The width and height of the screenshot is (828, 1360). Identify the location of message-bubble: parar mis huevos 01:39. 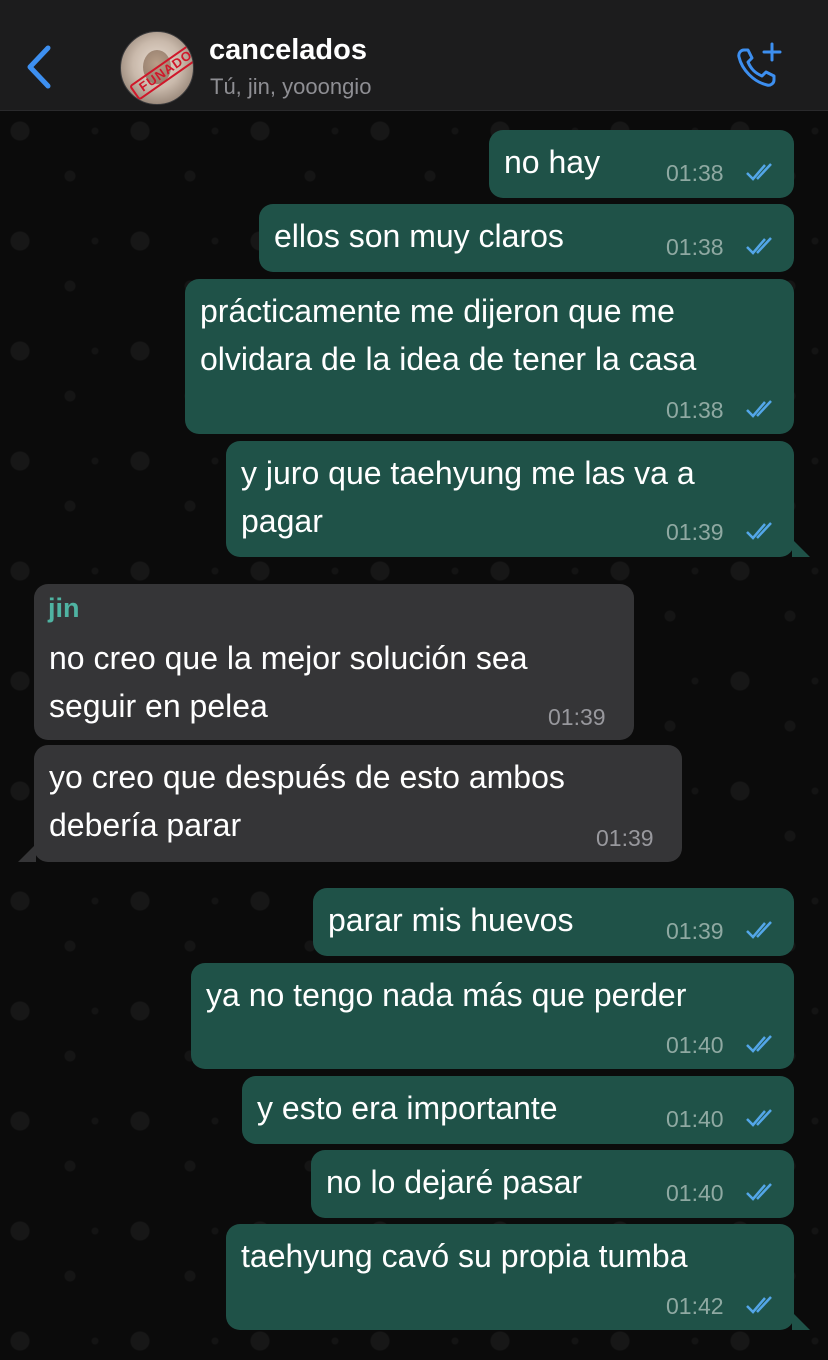
(553, 922).